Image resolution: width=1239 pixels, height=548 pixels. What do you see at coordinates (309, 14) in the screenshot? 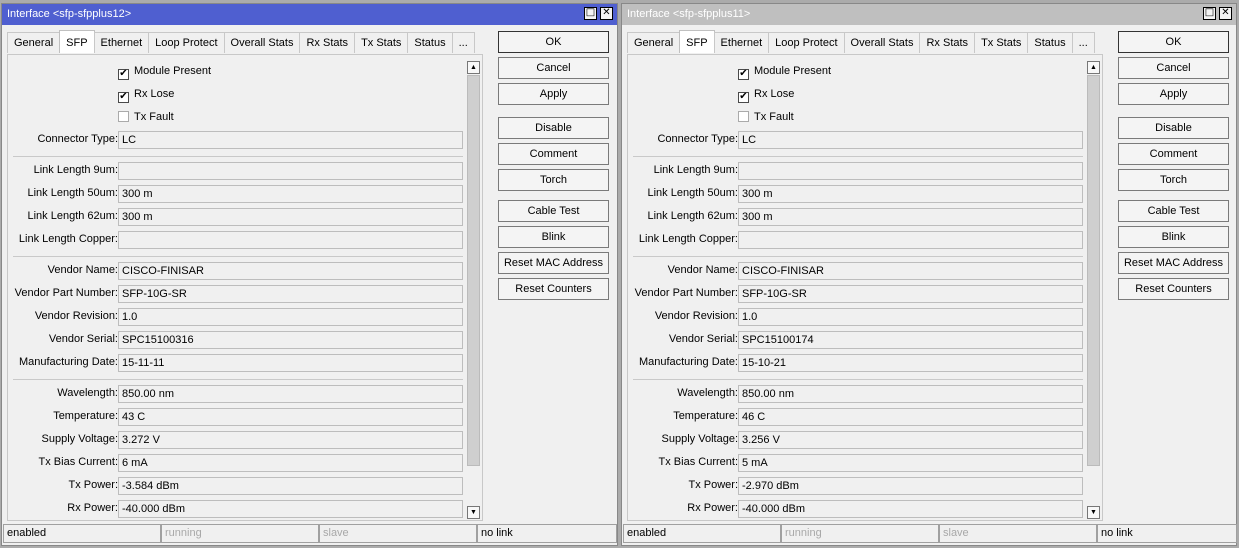
I see `title-bar: Interface <sfp-sfpplus12> □ ✕` at bounding box center [309, 14].